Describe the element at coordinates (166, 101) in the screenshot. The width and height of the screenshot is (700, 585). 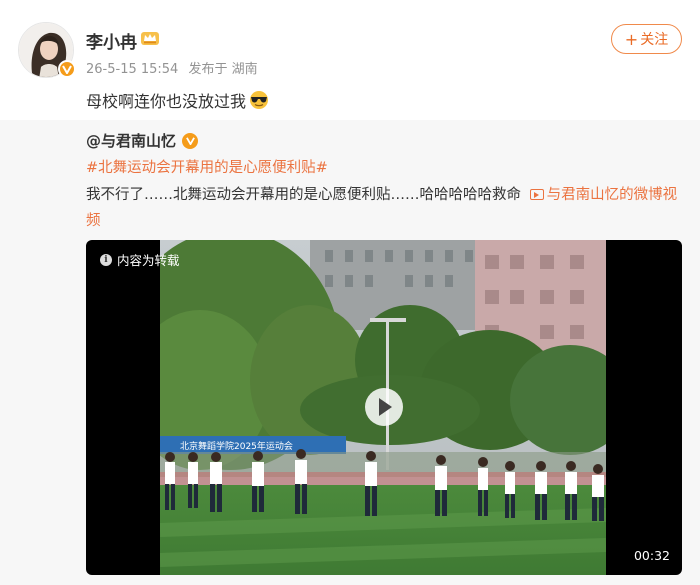
I see `post-text: 母校啊连你也没放过我` at that location.